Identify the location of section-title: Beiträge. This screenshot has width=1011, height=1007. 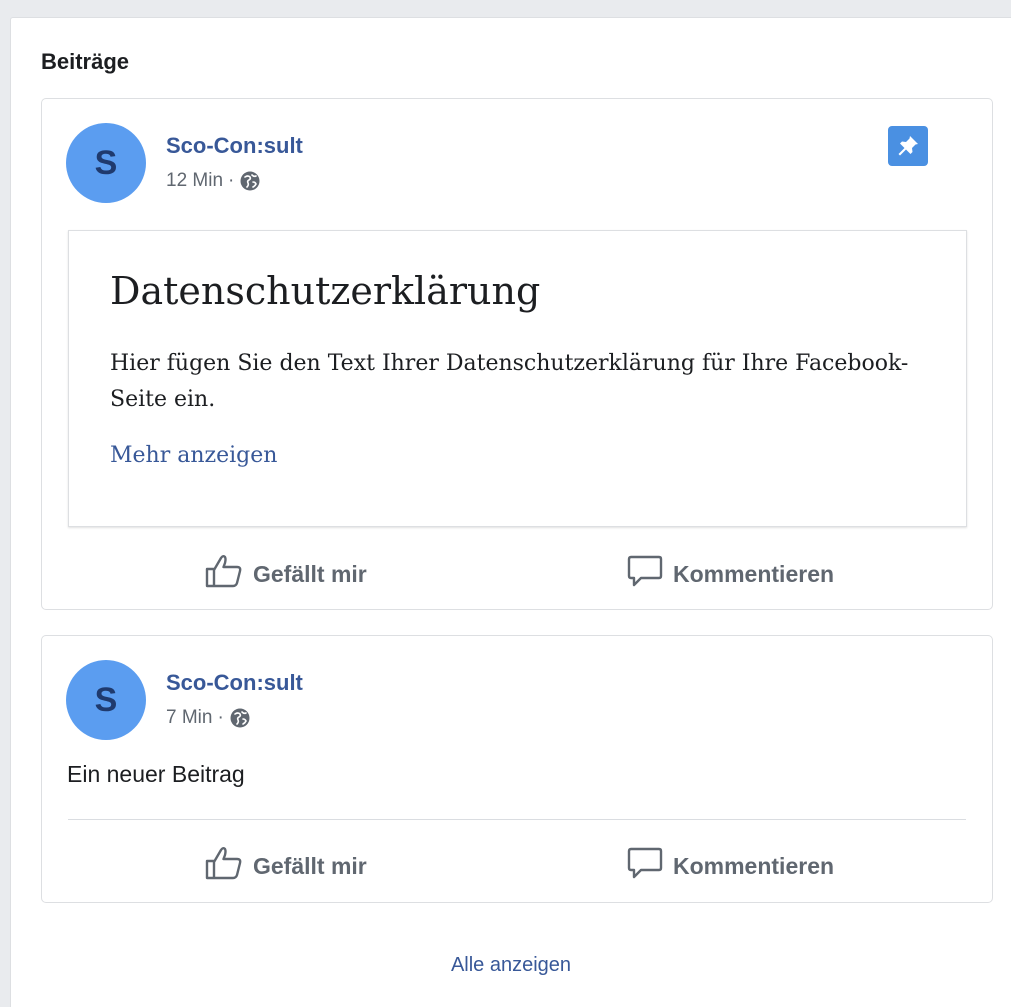
(85, 61).